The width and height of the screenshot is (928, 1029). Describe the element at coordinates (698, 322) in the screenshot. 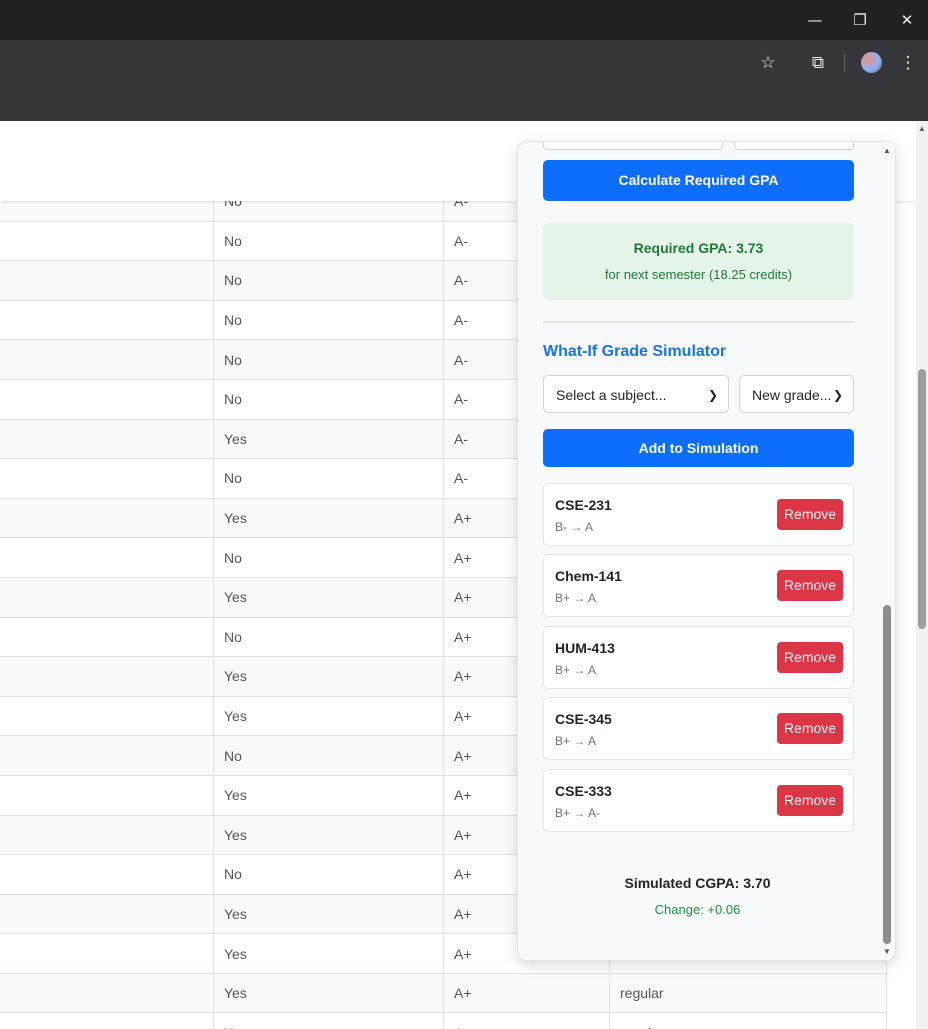

I see `section-divider` at that location.